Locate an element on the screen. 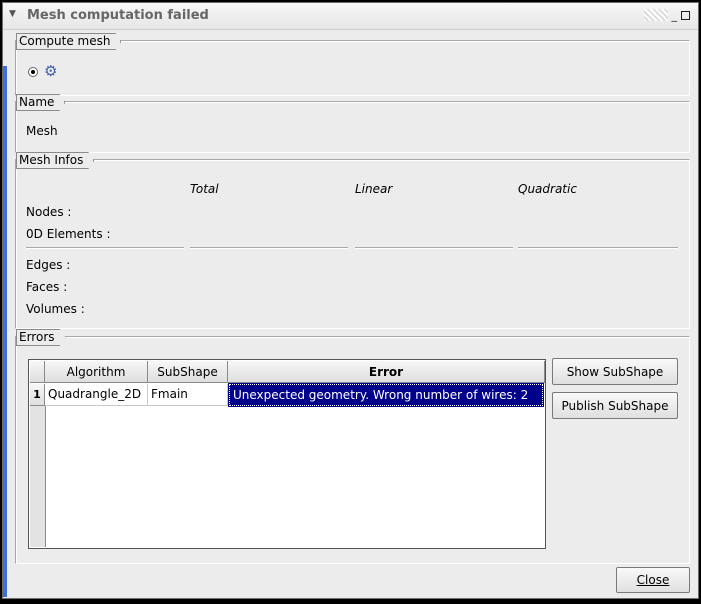 The image size is (701, 604). row-header: 1 is located at coordinates (37, 395).